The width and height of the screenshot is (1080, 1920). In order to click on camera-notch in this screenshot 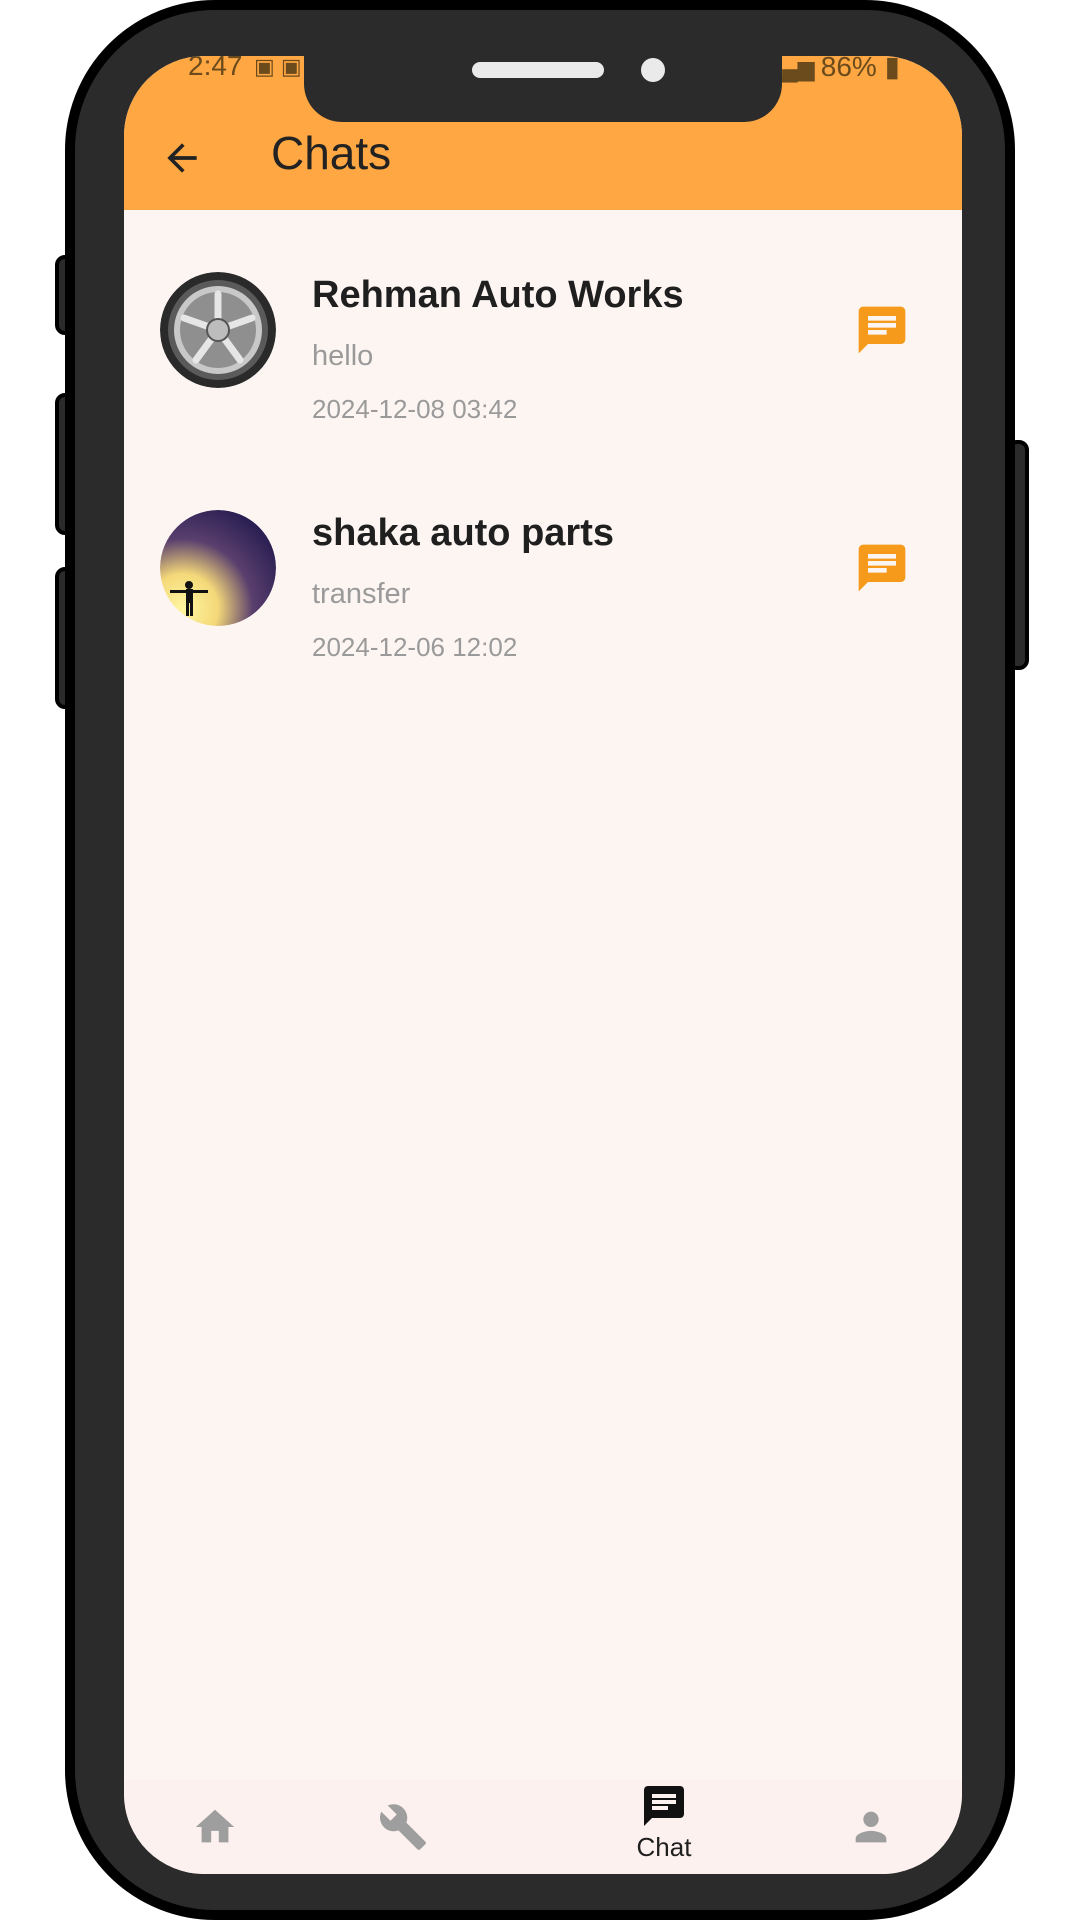, I will do `click(543, 89)`.